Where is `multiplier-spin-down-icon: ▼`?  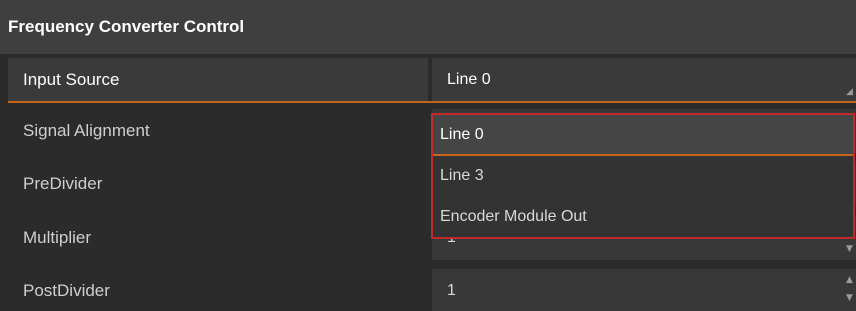
multiplier-spin-down-icon: ▼ is located at coordinates (850, 249).